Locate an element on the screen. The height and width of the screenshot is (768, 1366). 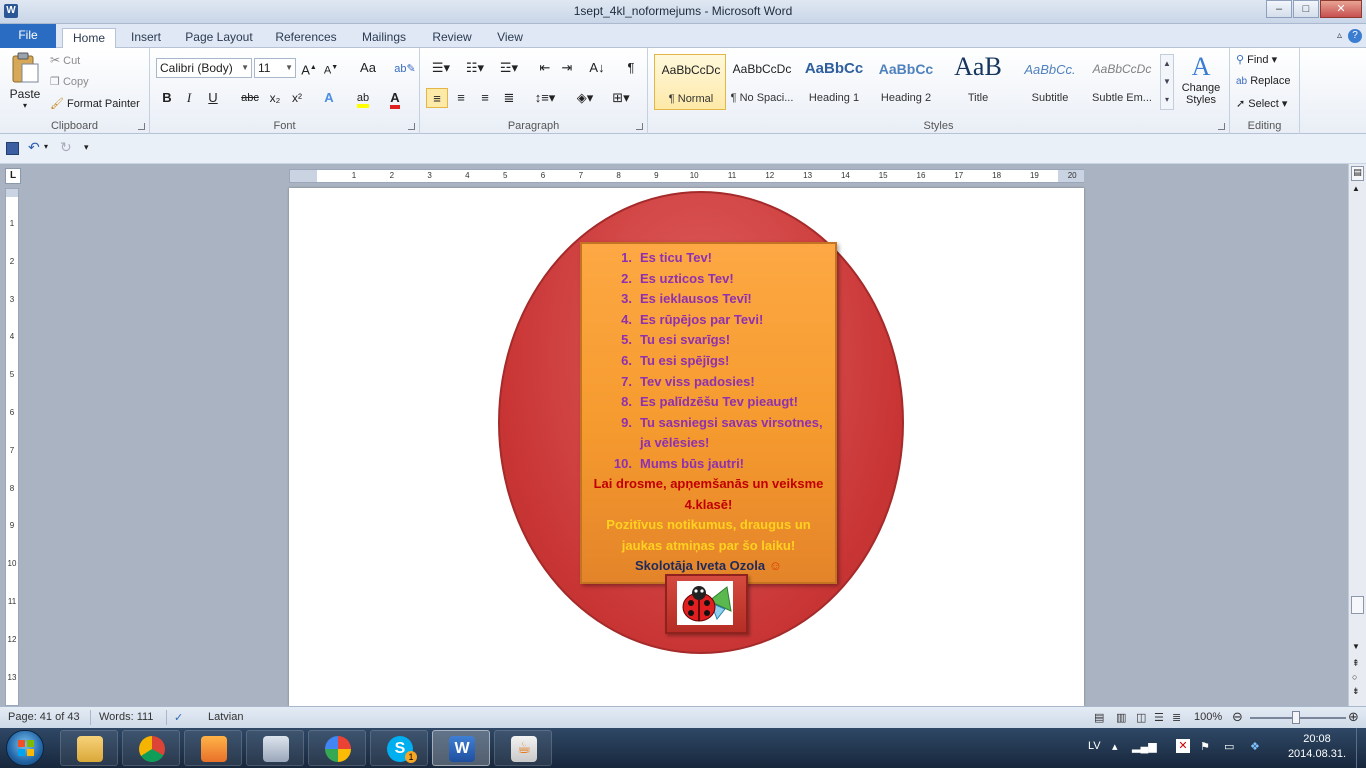
change-styles-button: A Change Styles is located at coordinates (1201, 79).